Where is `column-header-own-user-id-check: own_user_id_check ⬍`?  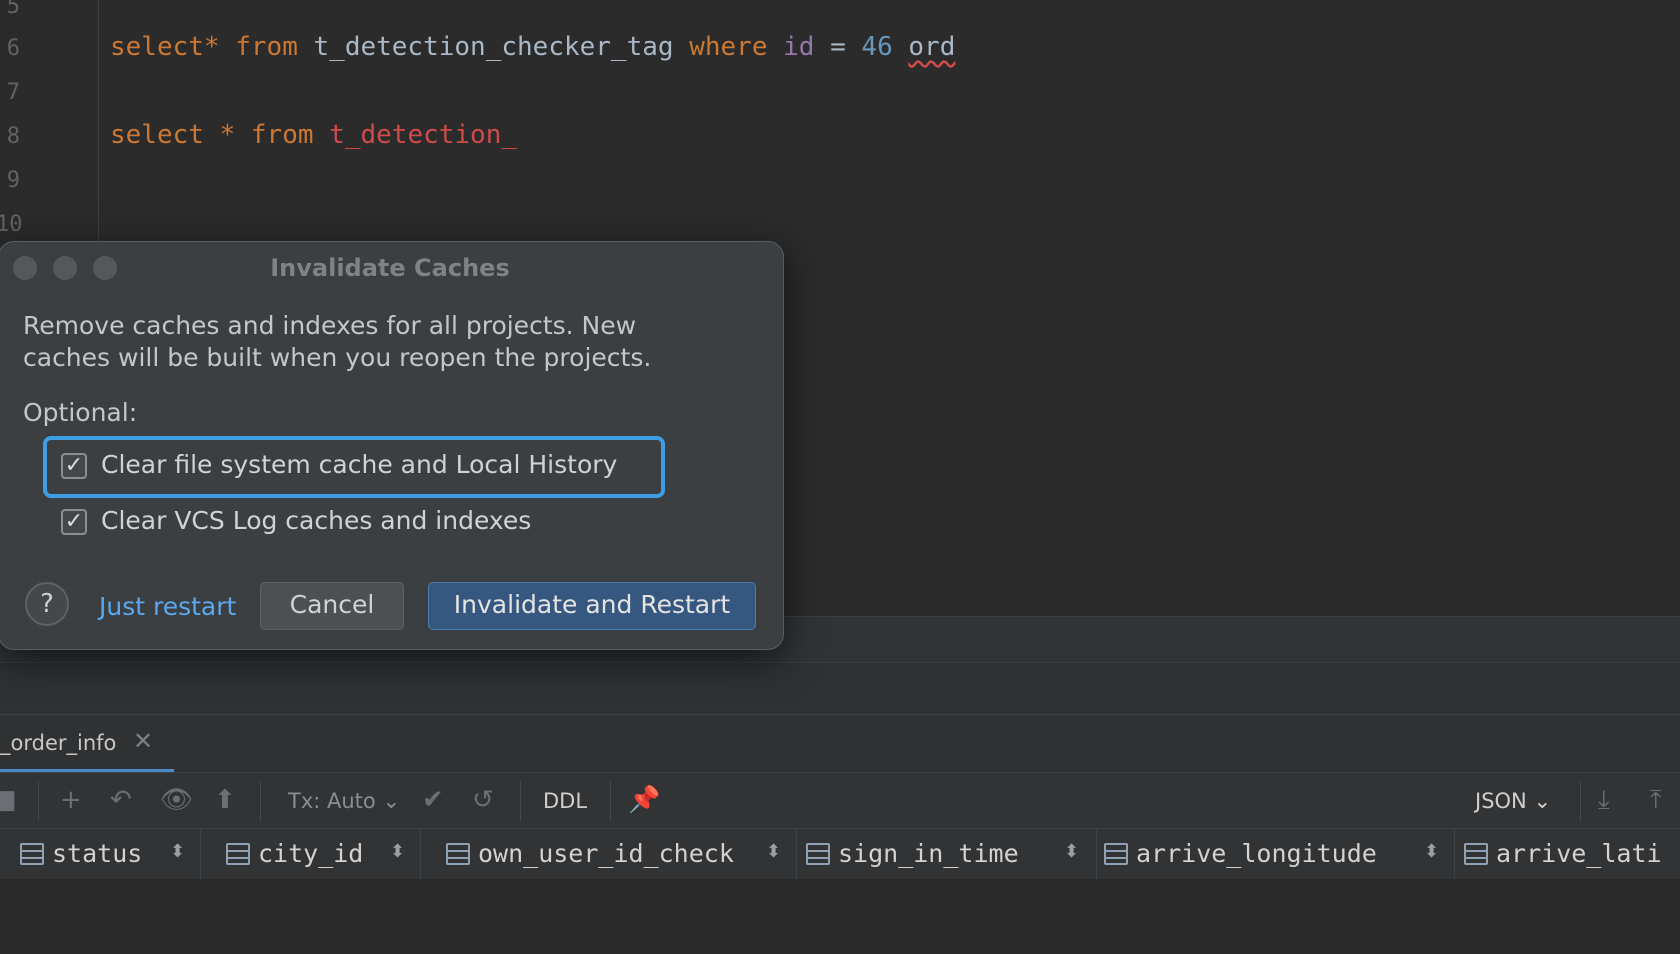 column-header-own-user-id-check: own_user_id_check ⬍ is located at coordinates (618, 854).